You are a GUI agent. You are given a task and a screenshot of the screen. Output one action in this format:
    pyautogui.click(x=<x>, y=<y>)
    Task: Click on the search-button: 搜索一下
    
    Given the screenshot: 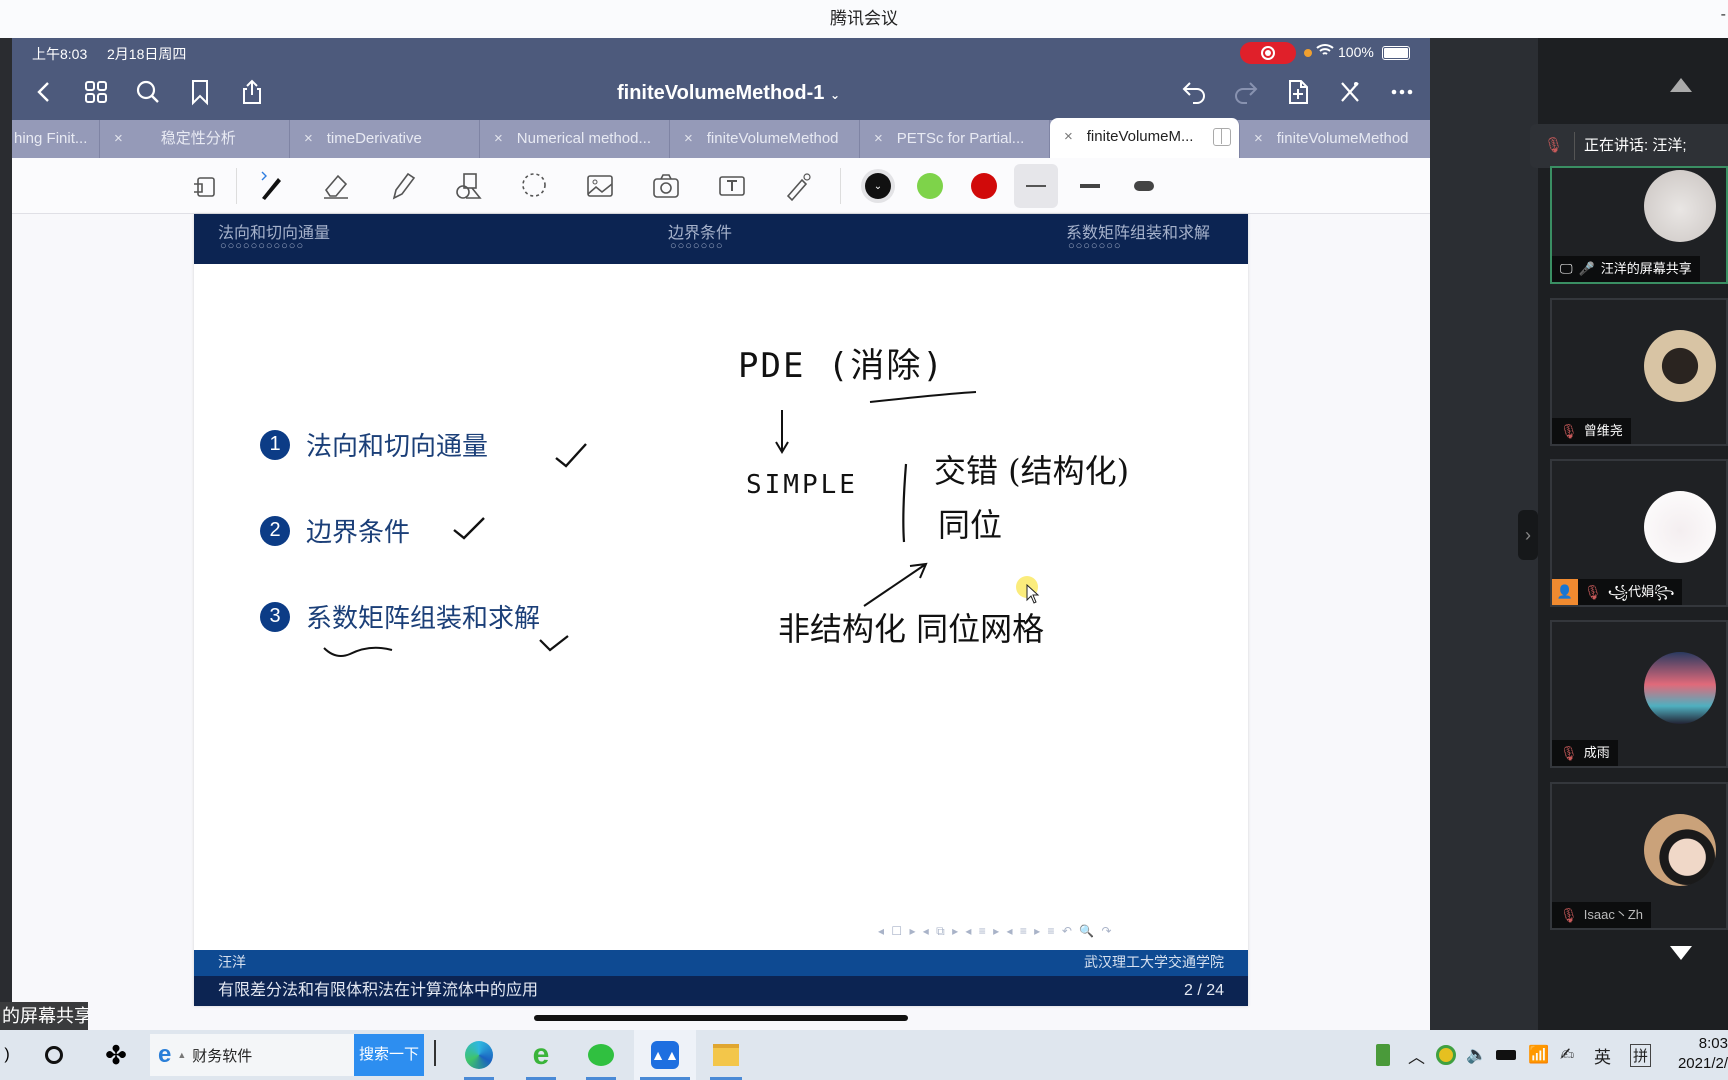 What is the action you would take?
    pyautogui.click(x=389, y=1055)
    